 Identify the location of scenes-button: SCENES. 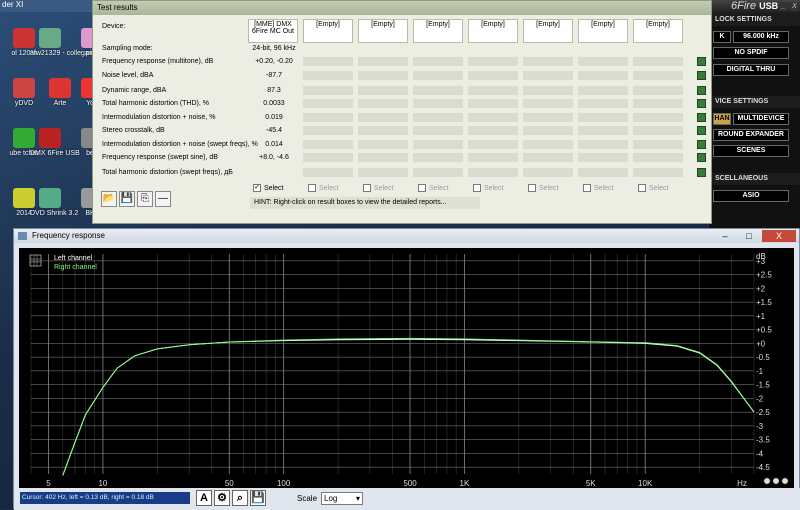
(751, 151).